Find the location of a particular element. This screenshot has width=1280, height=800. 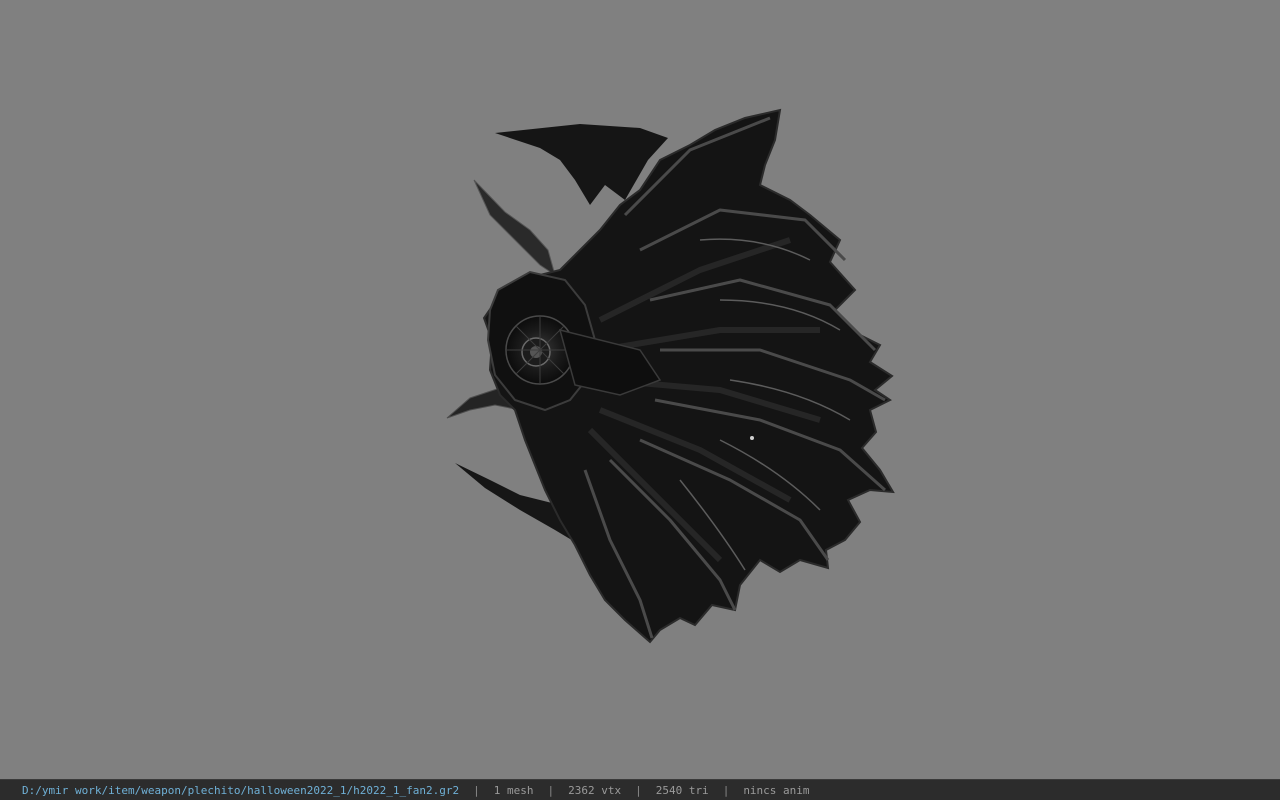

mesh-count-label: 1 mesh is located at coordinates (513, 790).